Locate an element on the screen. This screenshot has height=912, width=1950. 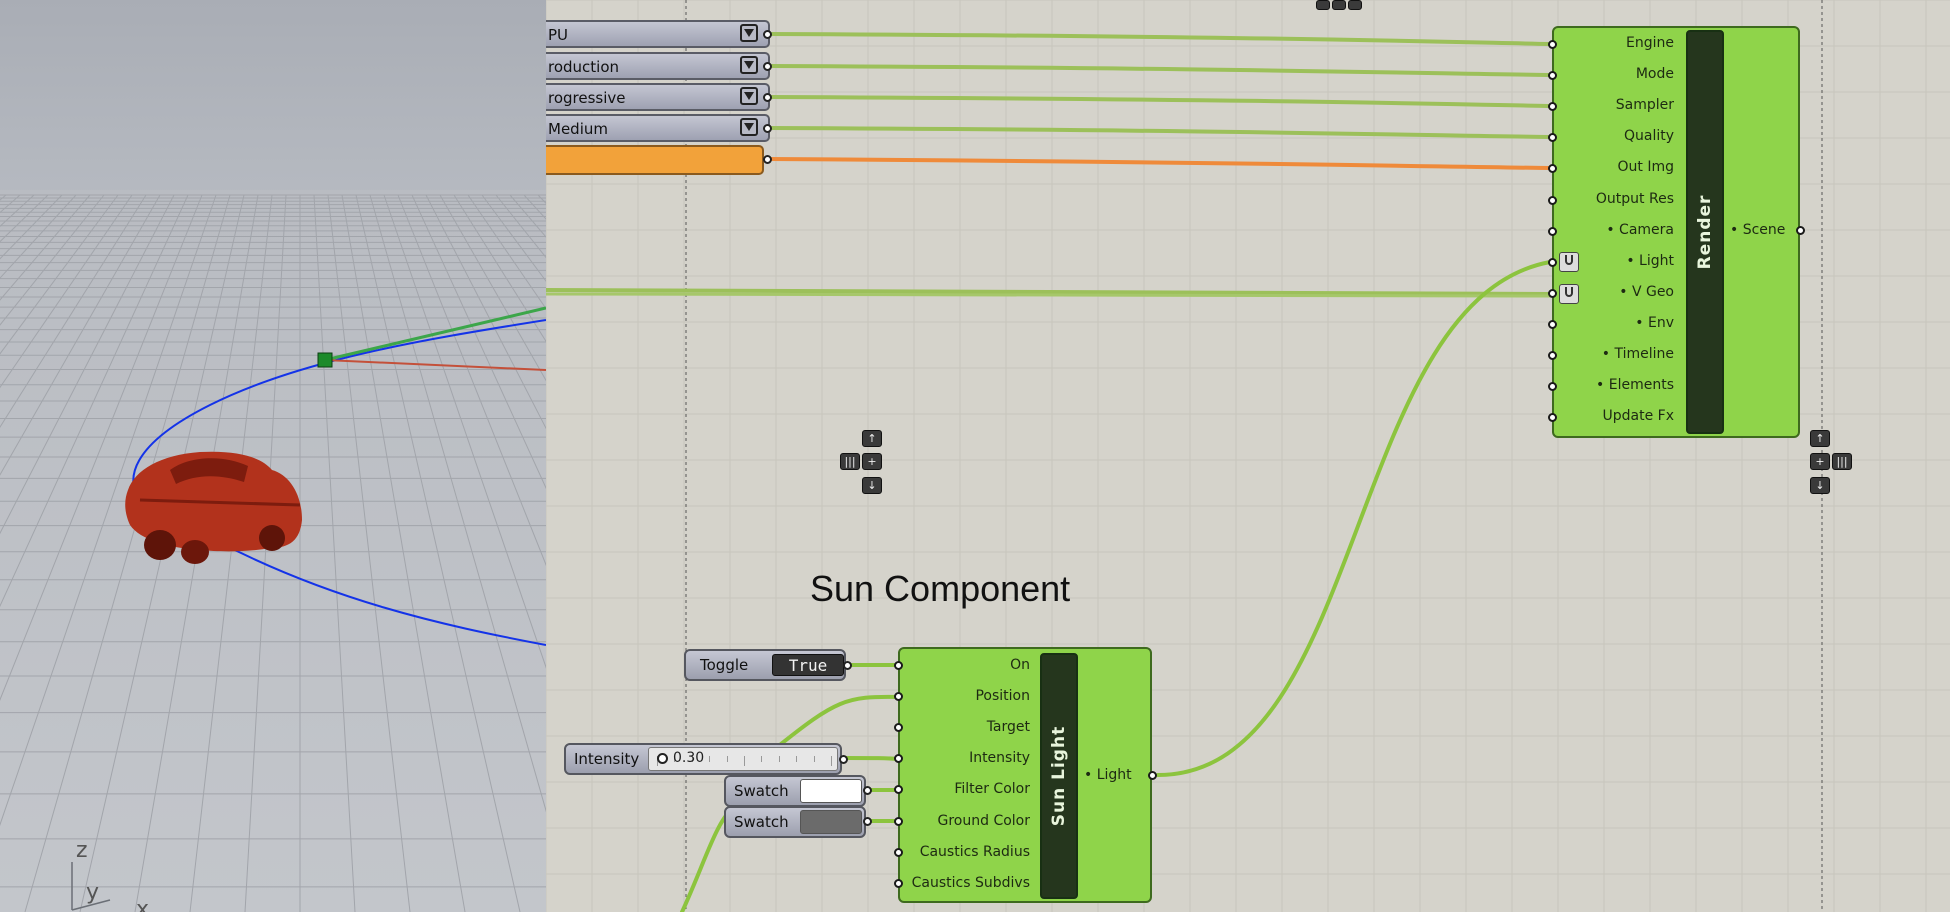
swatch-filter-label: Swatch is located at coordinates (761, 791).